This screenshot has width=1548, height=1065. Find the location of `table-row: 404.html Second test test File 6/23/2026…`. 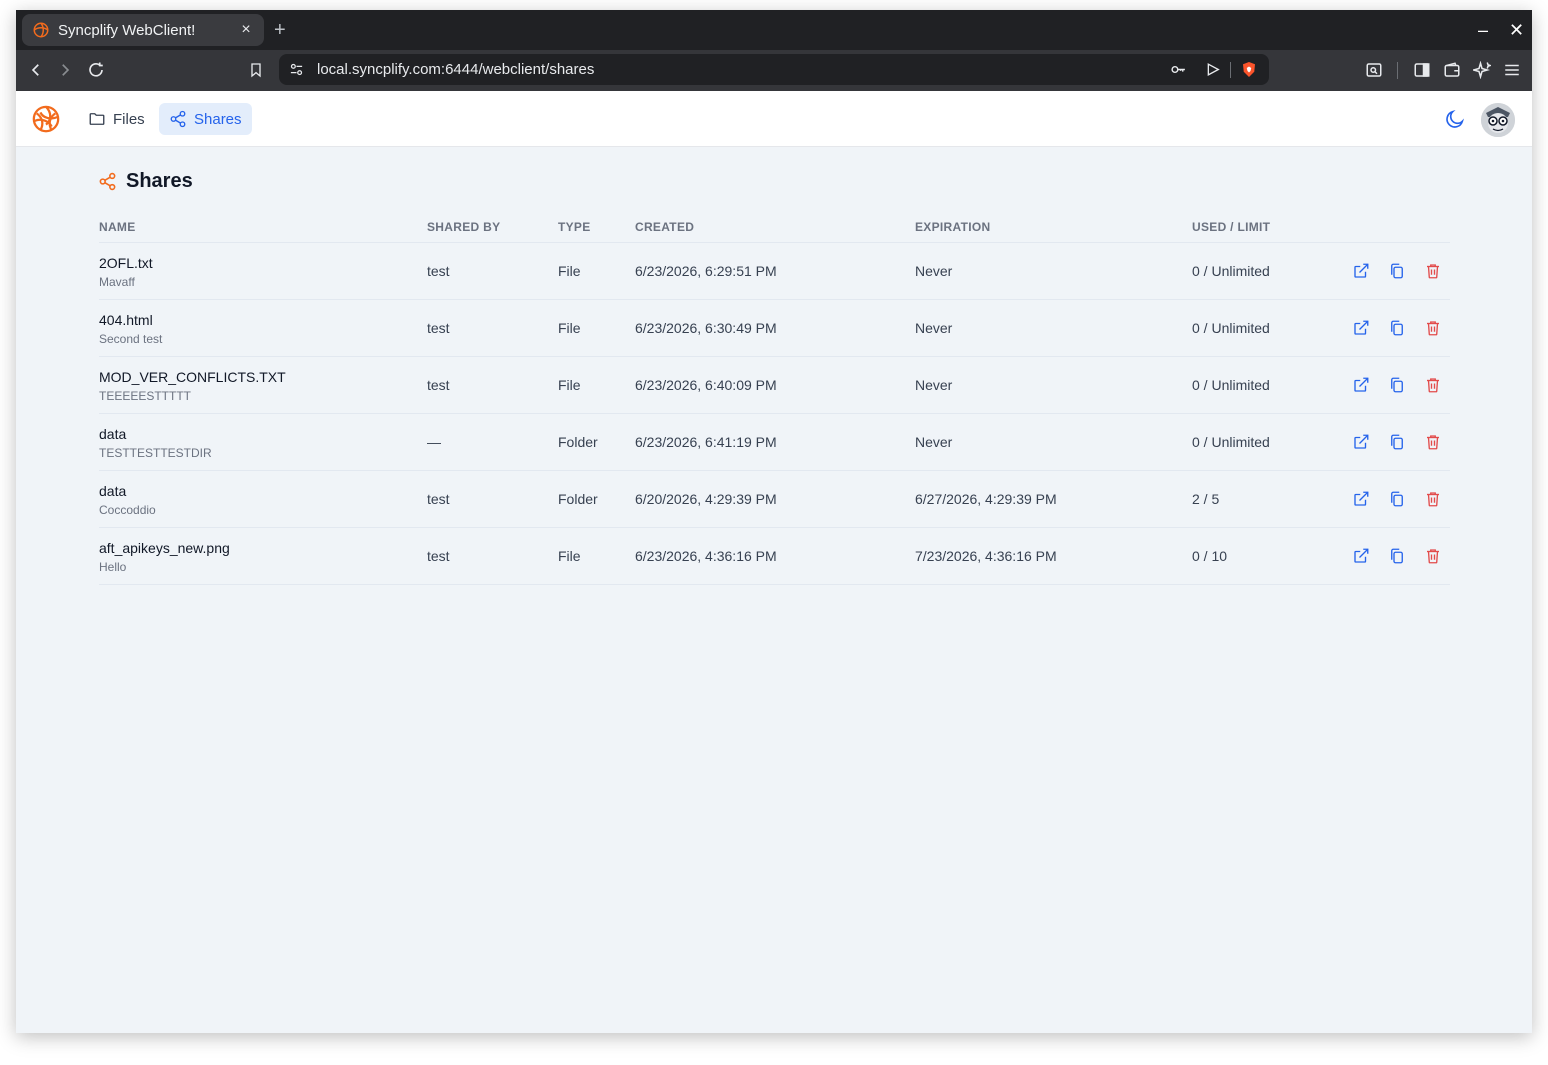

table-row: 404.html Second test test File 6/23/2026… is located at coordinates (774, 328).